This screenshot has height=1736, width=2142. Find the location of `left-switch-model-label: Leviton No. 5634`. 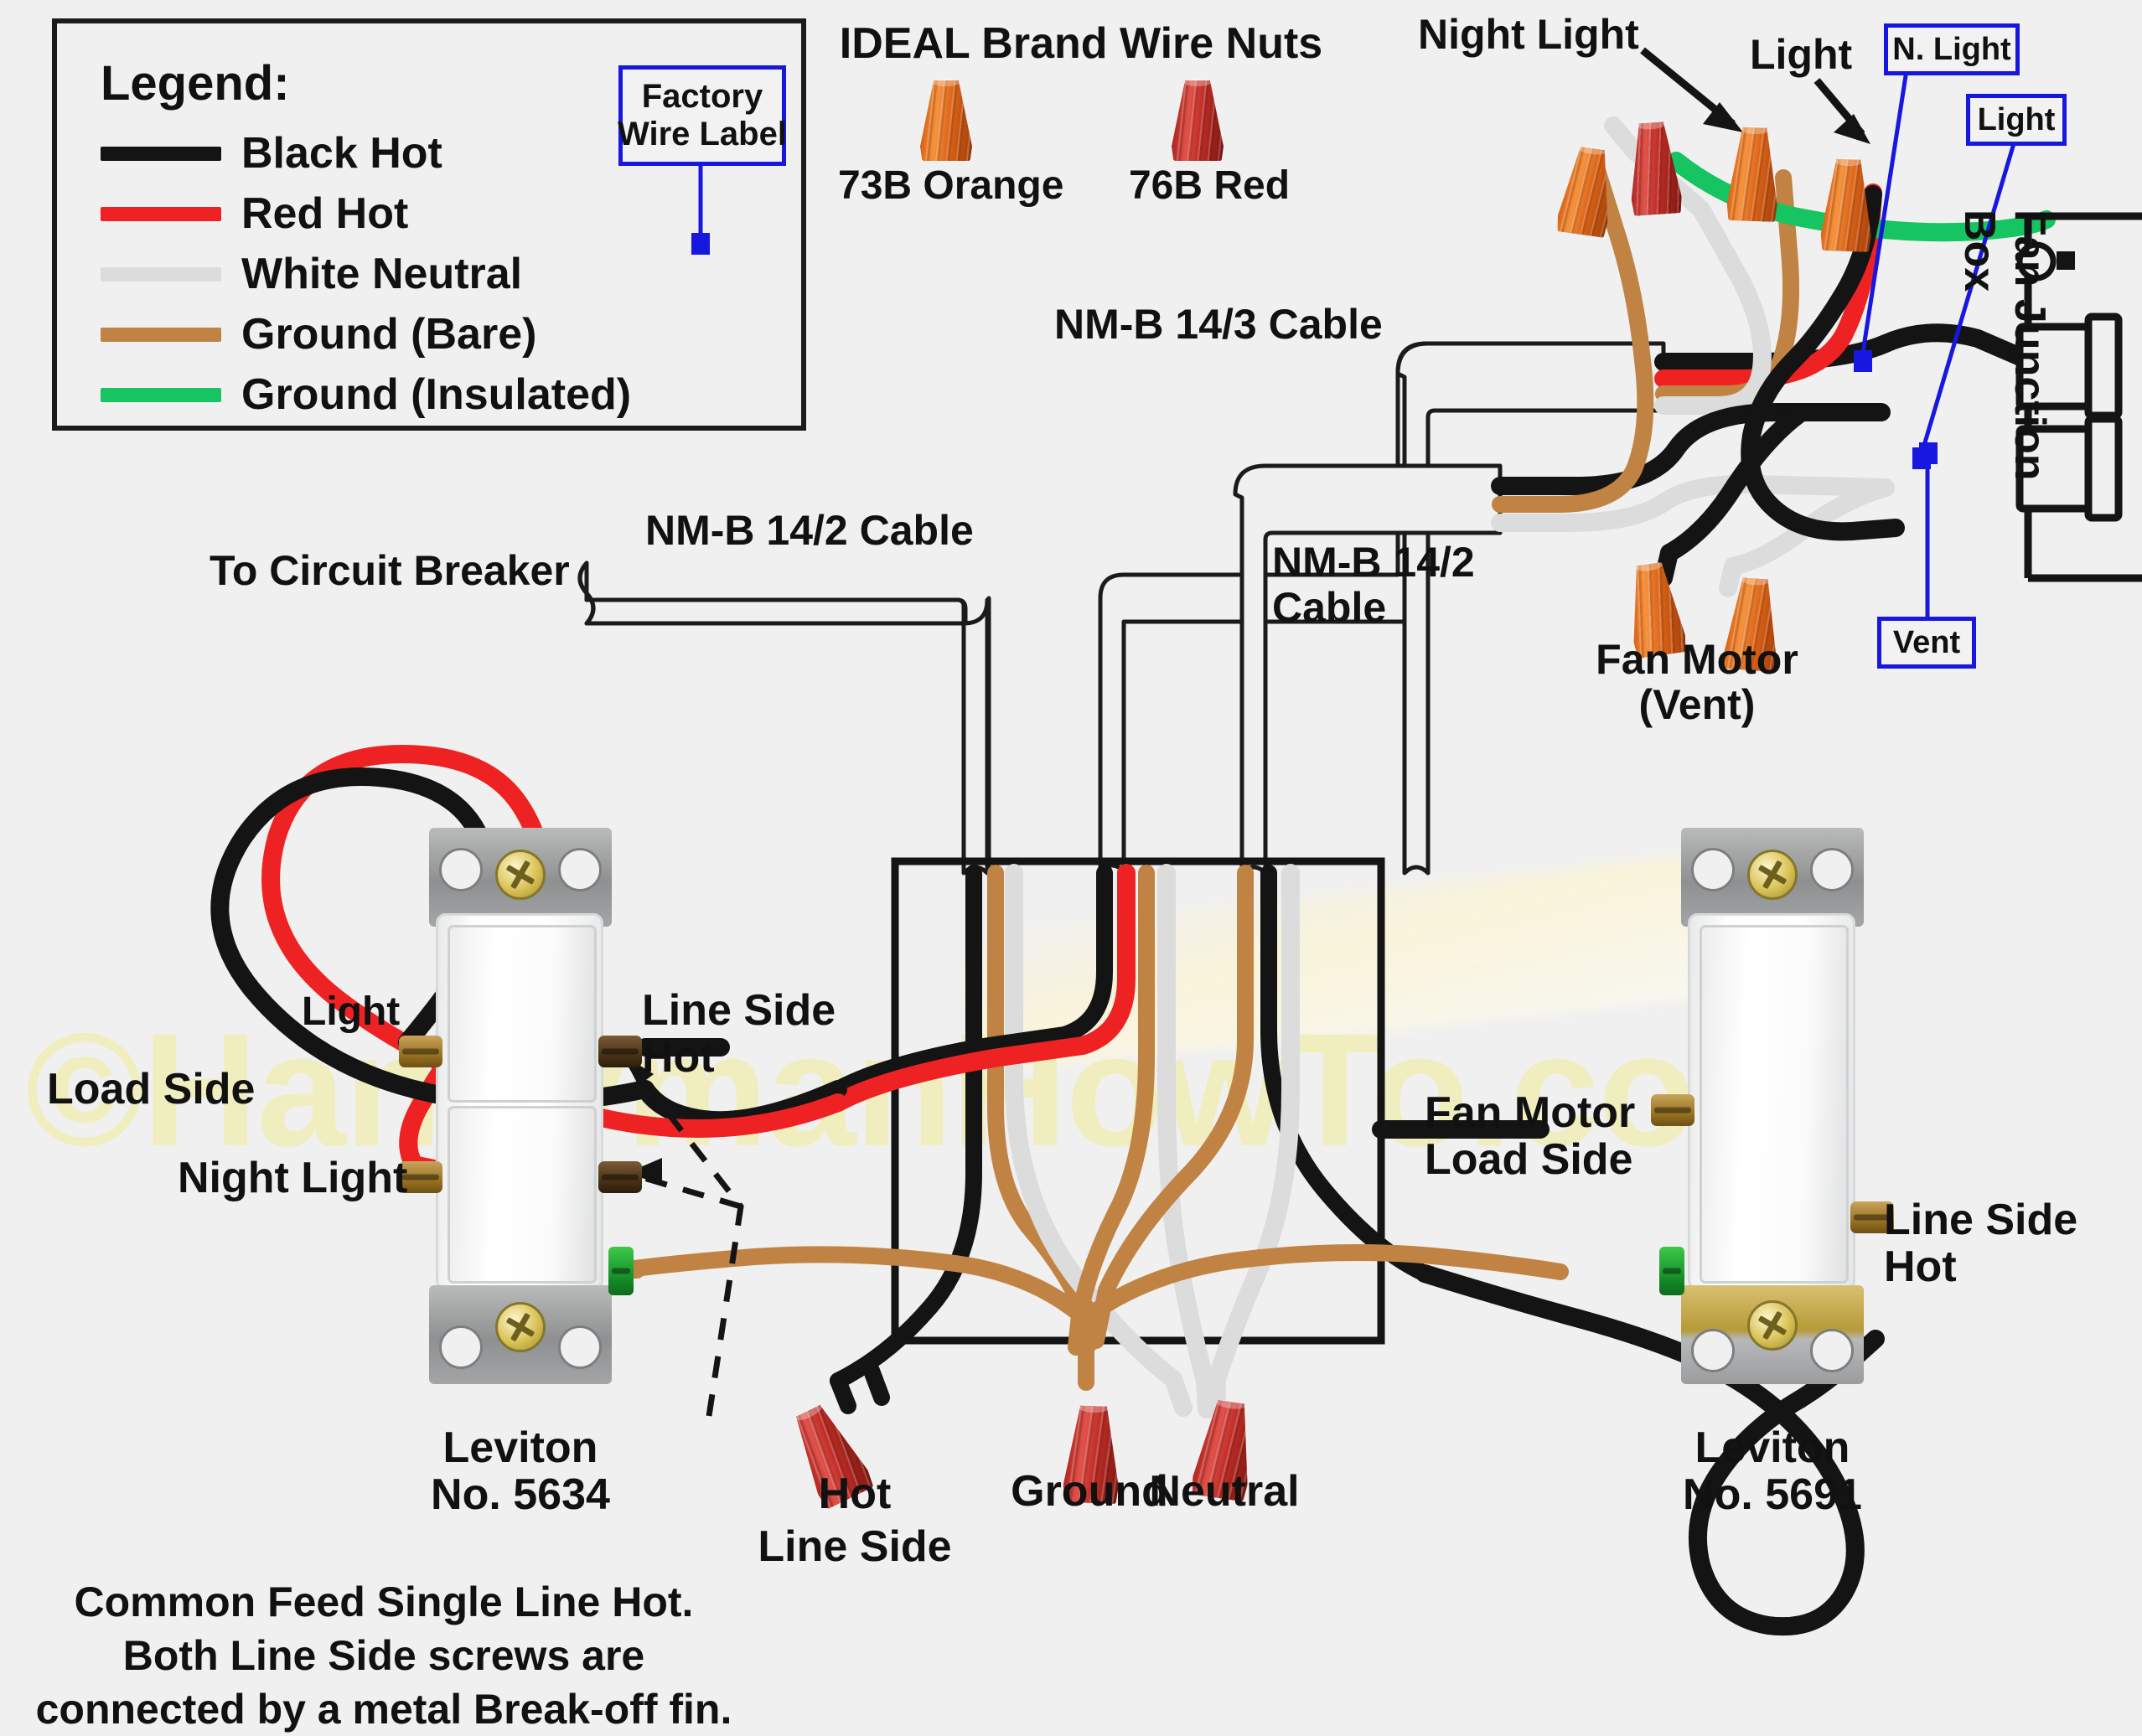

left-switch-model-label: Leviton No. 5634 is located at coordinates (520, 1472).